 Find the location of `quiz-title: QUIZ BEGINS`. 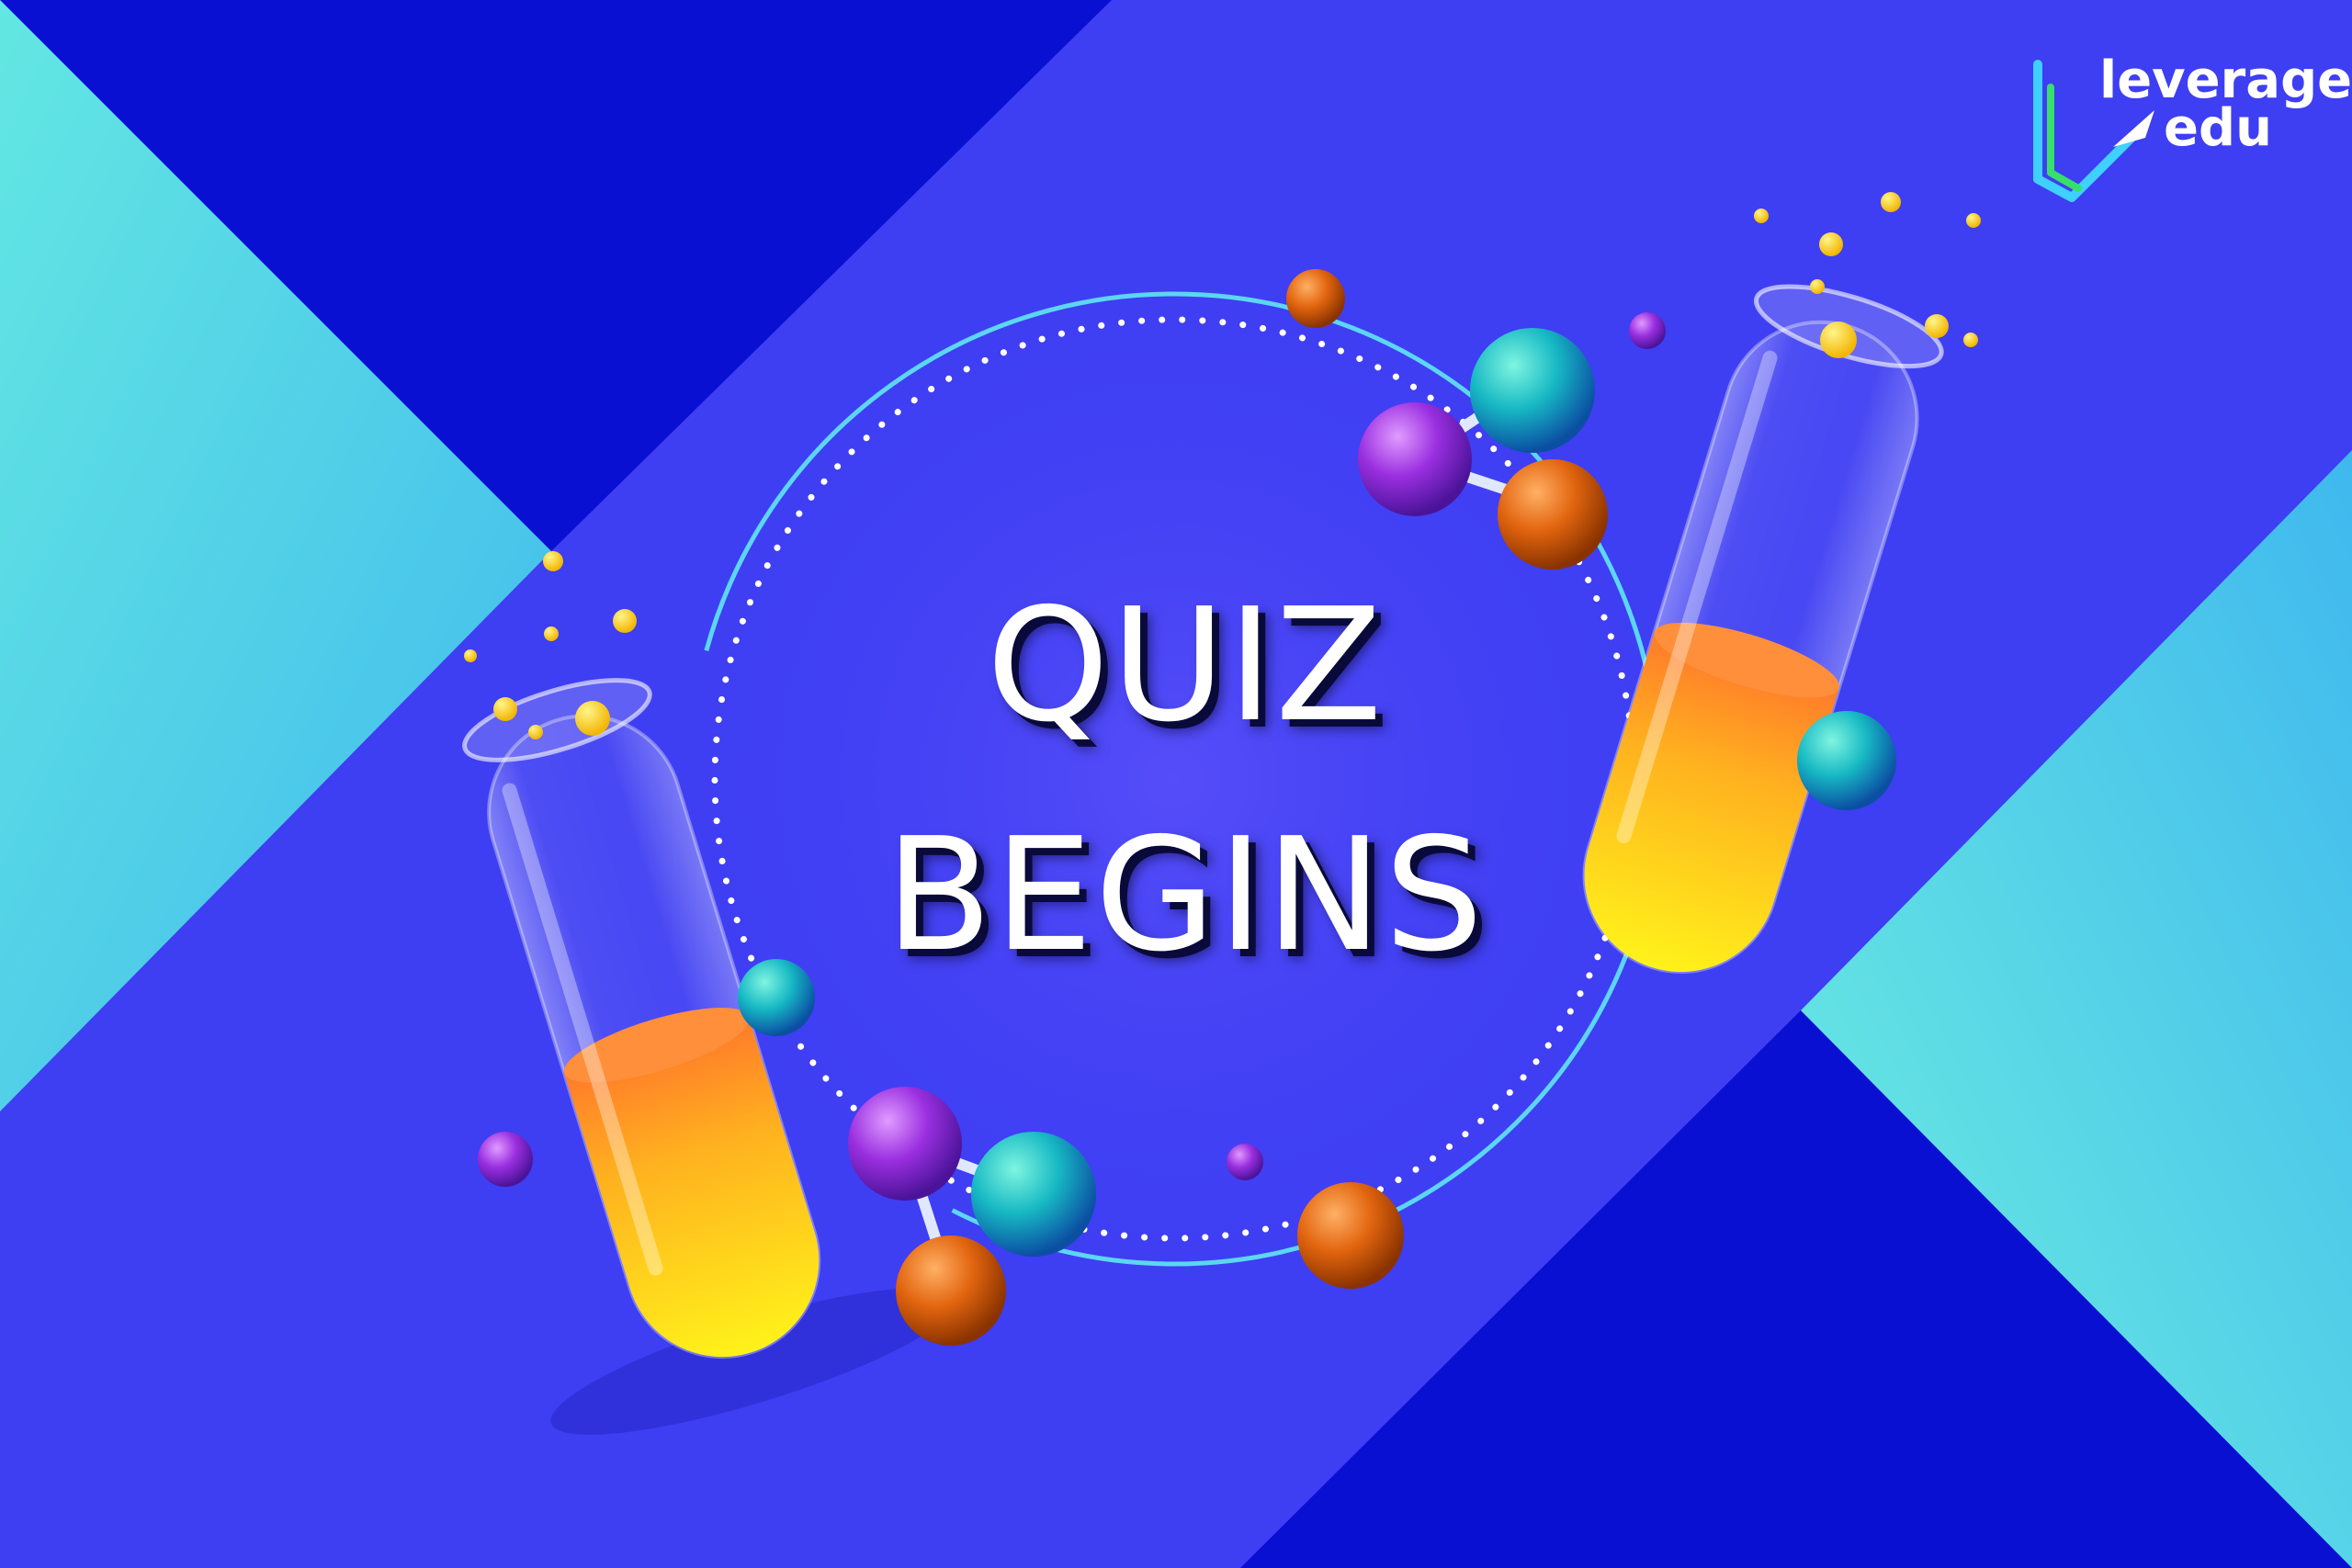

quiz-title: QUIZ BEGINS is located at coordinates (1185, 781).